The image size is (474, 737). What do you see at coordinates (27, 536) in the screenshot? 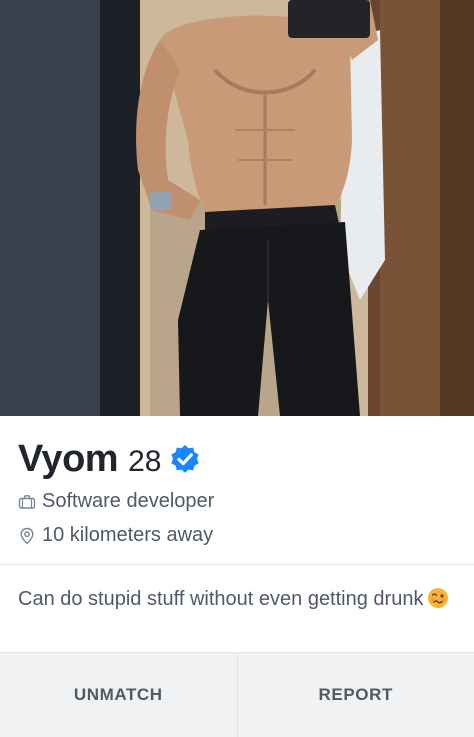
I see `location-pin-icon` at bounding box center [27, 536].